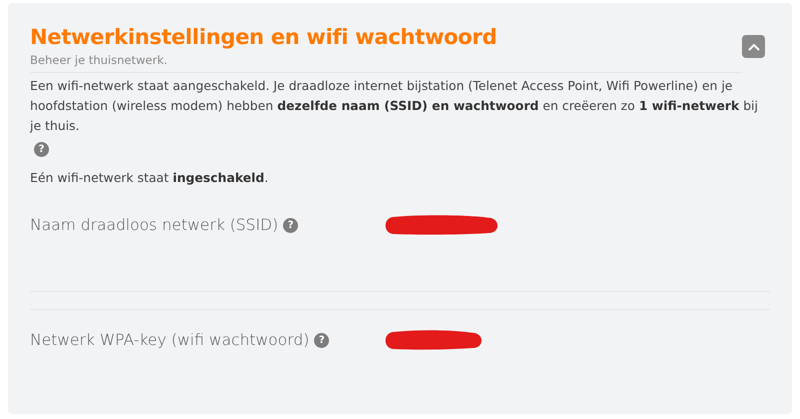 Image resolution: width=800 pixels, height=419 pixels. Describe the element at coordinates (394, 106) in the screenshot. I see `description-text: Een wifi-netwerk staat aangeschakeld. Je draadloze internet bijstation (Telenet Access Point, Wifi Powerline) en je hoofdstation (wireless modem) hebben dezelfde naam (SSID) en wachtwoord en creëeren zo 1 wifi-netwerk bij je thuis.` at that location.